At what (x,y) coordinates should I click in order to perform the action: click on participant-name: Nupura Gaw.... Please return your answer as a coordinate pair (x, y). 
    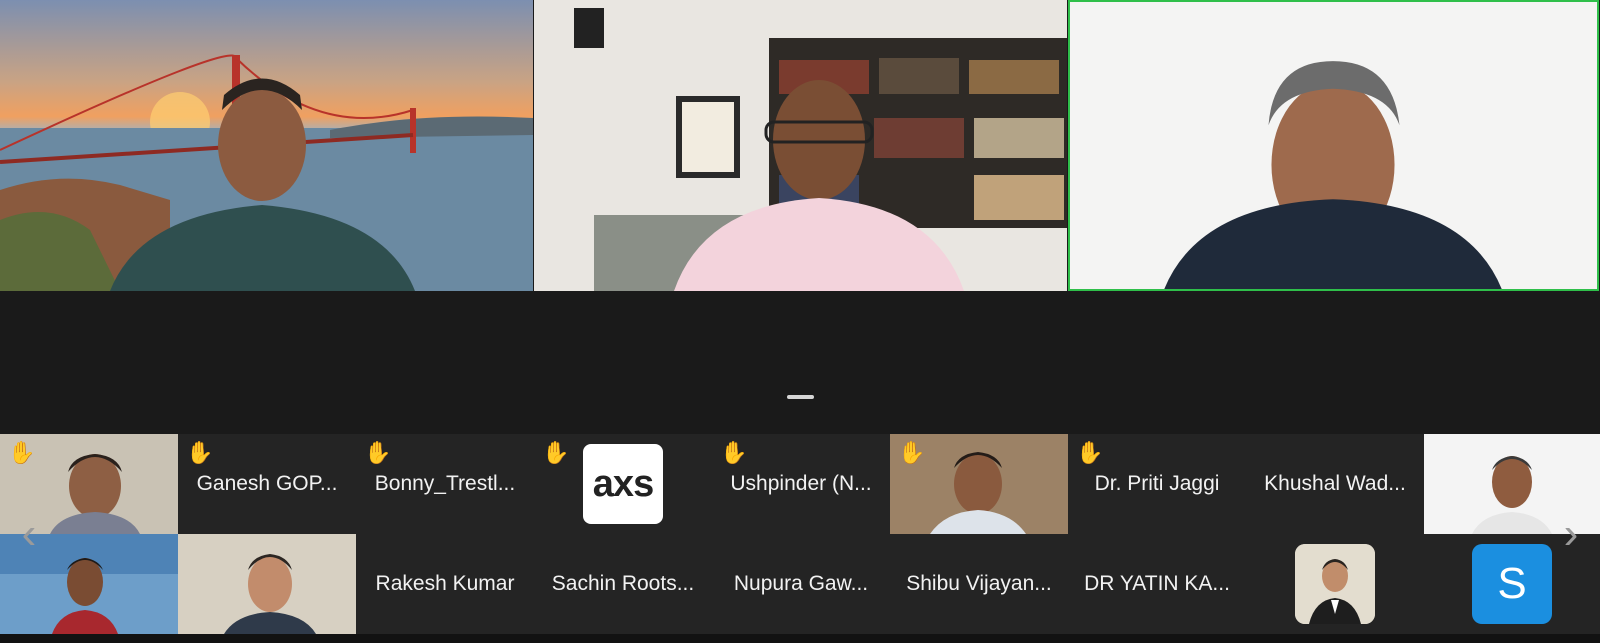
    Looking at the image, I should click on (801, 583).